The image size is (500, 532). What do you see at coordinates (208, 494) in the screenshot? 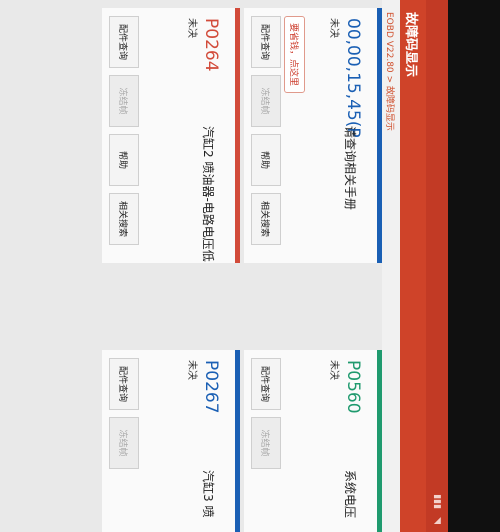
I see `dtc-description: 汽缸3 喷` at bounding box center [208, 494].